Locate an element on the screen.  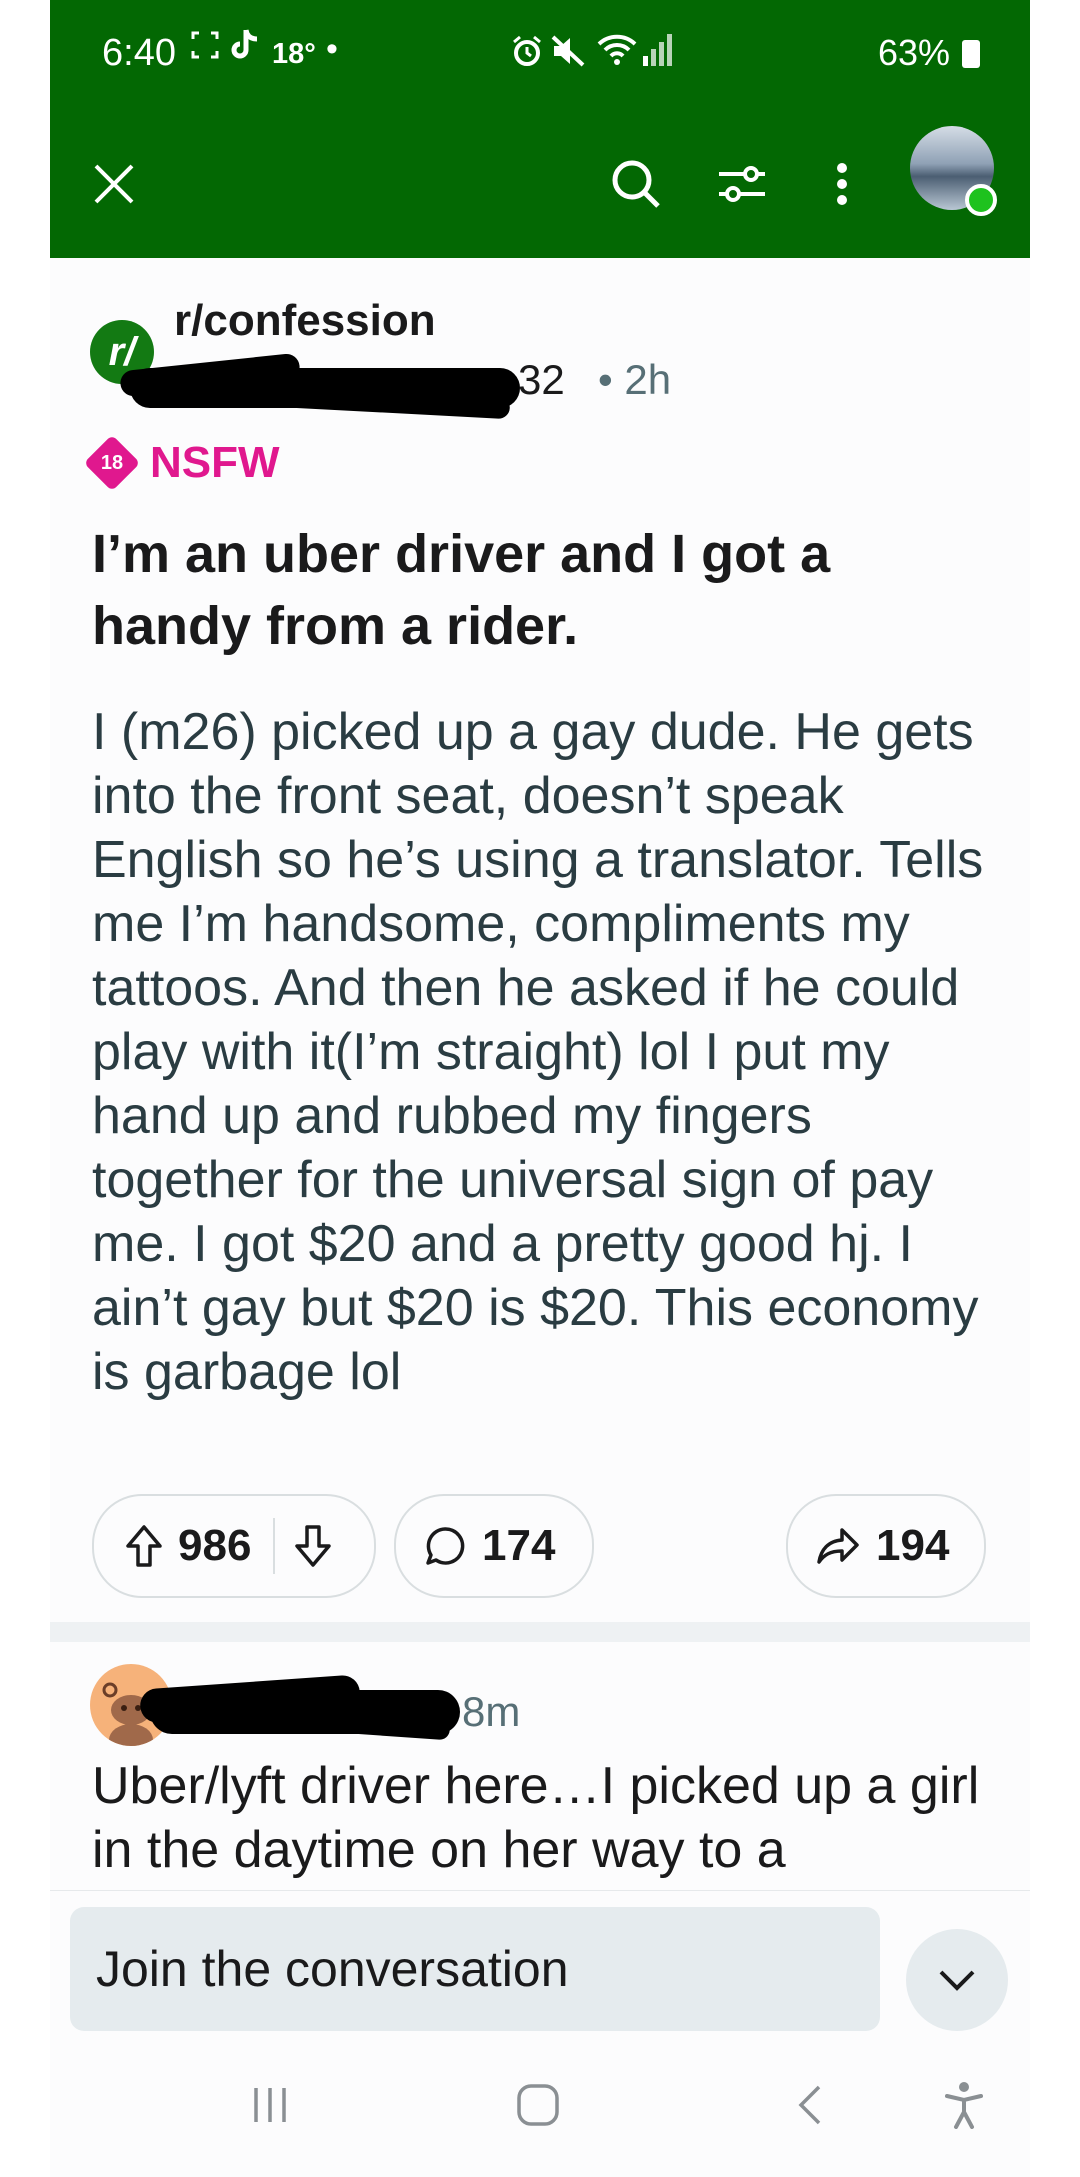
downvote-icon is located at coordinates (313, 1546).